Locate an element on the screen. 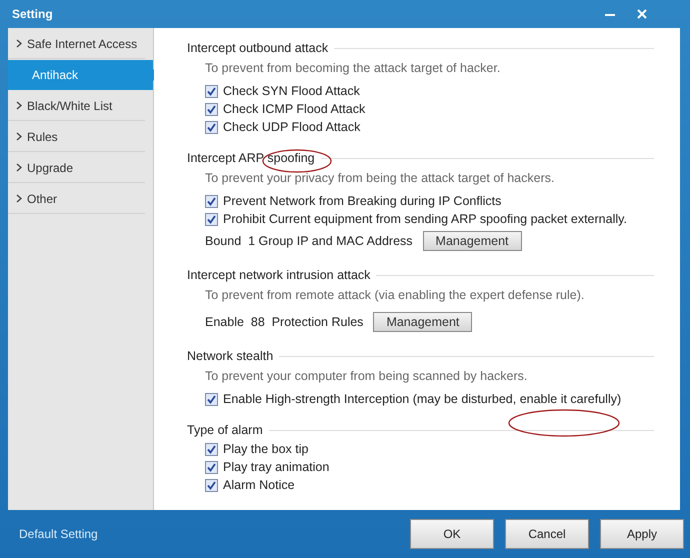 The width and height of the screenshot is (690, 558). sidebar-item: Antihack is located at coordinates (80, 75).